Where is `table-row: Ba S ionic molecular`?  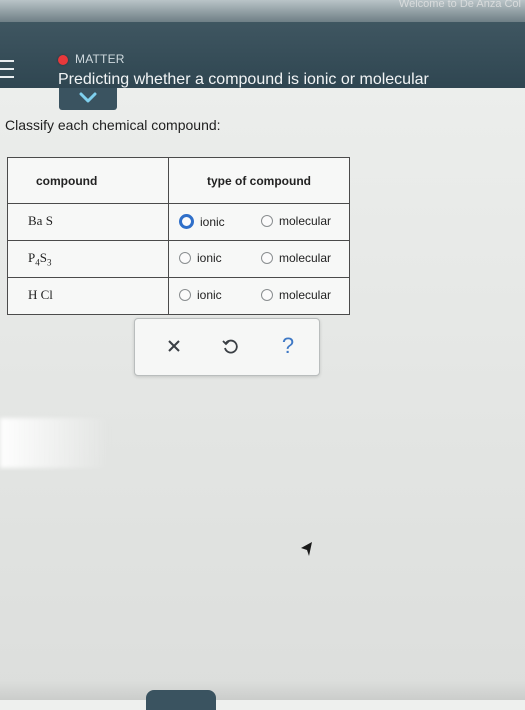
table-row: Ba S ionic molecular is located at coordinates (178, 222).